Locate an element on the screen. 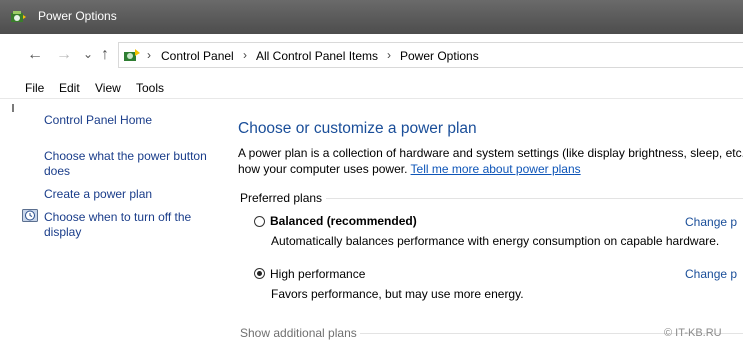  sidebar-link-line: display is located at coordinates (63, 232).